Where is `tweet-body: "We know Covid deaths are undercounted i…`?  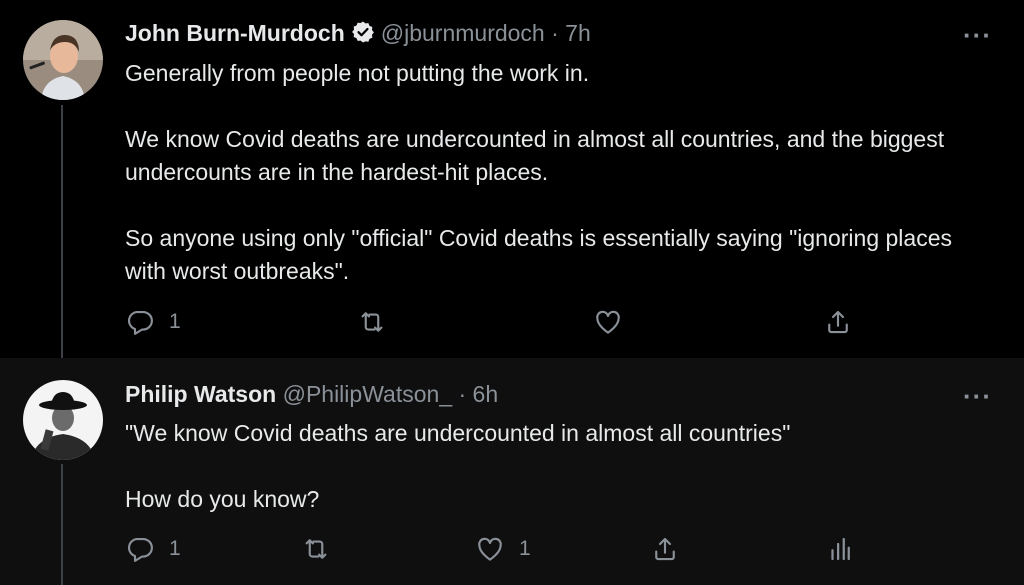 tweet-body: "We know Covid deaths are undercounted i… is located at coordinates (560, 466).